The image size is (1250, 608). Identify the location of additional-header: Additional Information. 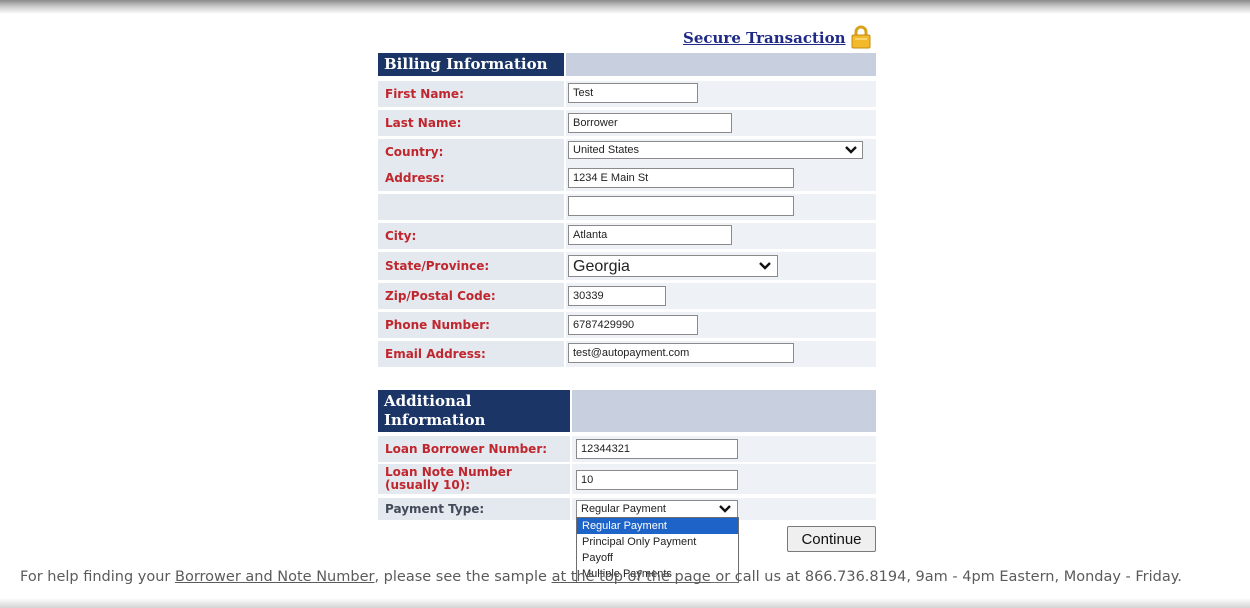
(474, 411).